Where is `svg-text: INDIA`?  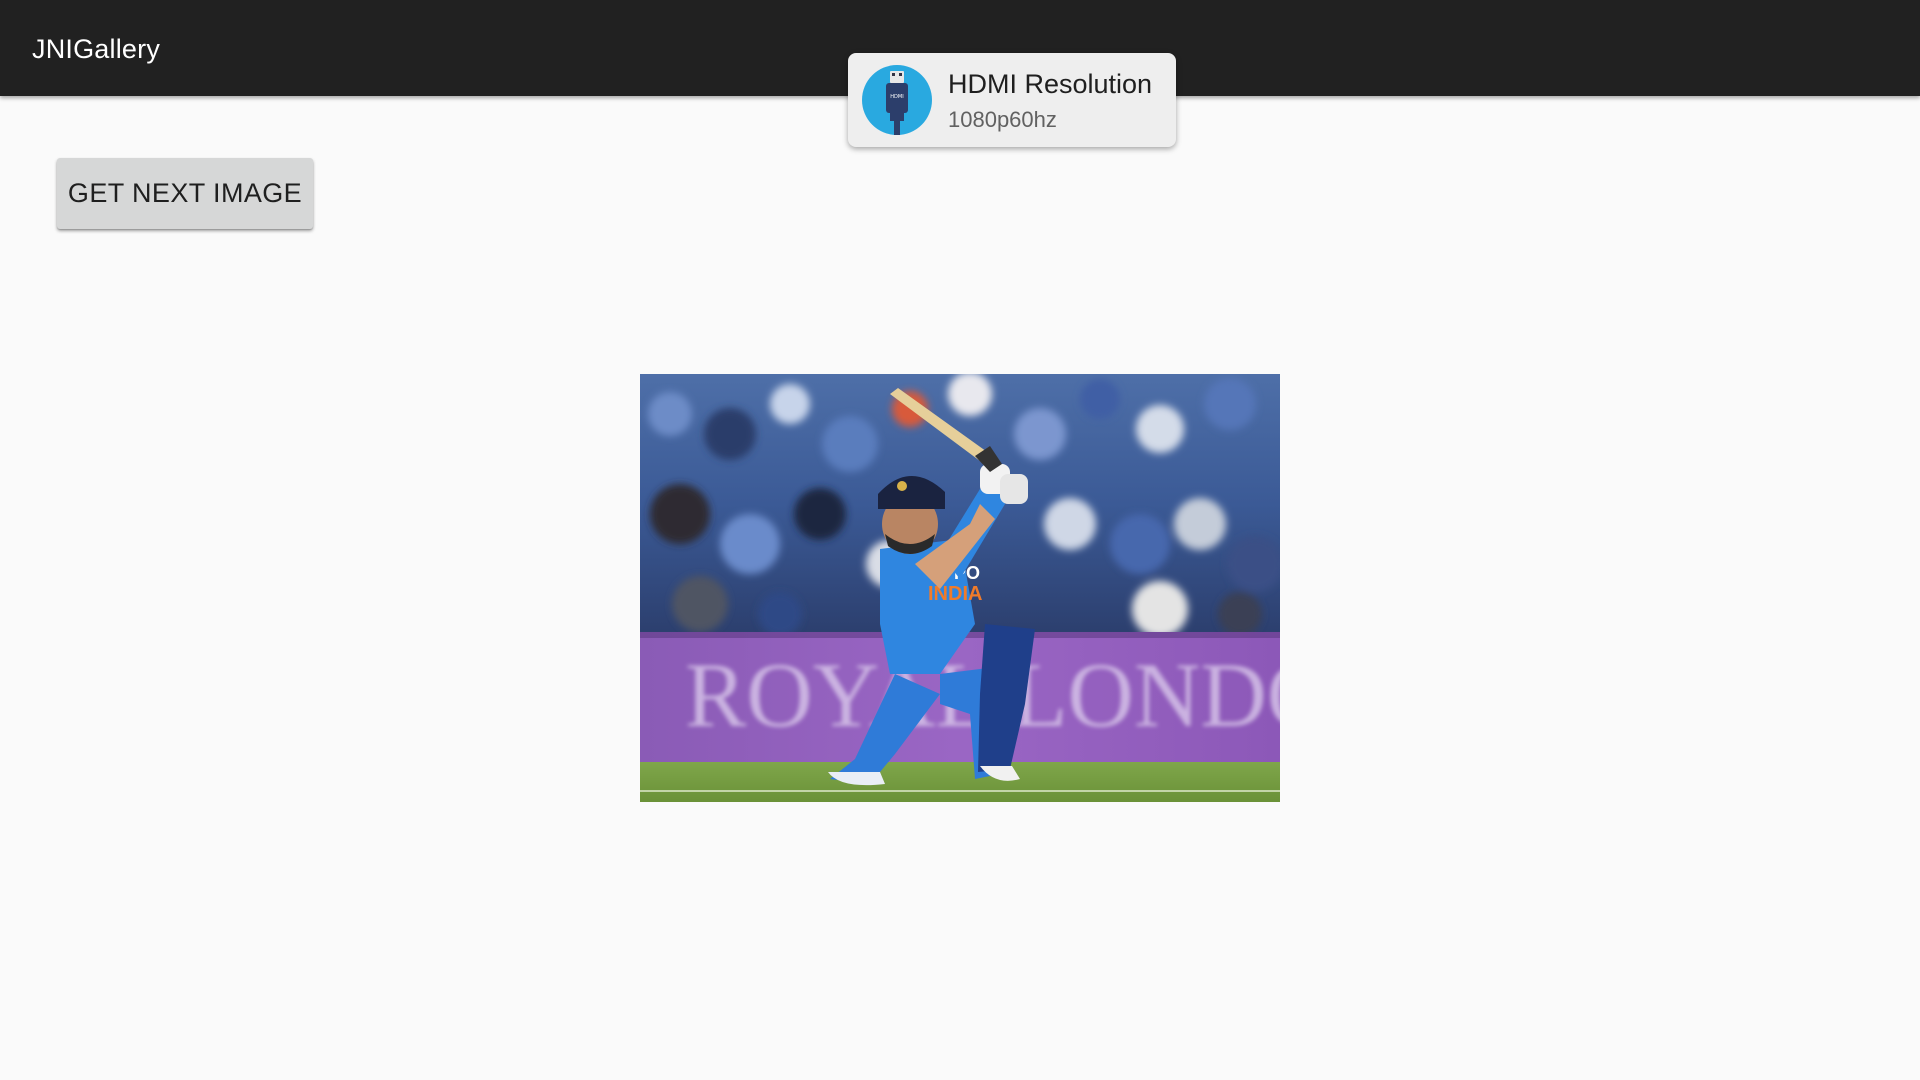
svg-text: INDIA is located at coordinates (955, 594).